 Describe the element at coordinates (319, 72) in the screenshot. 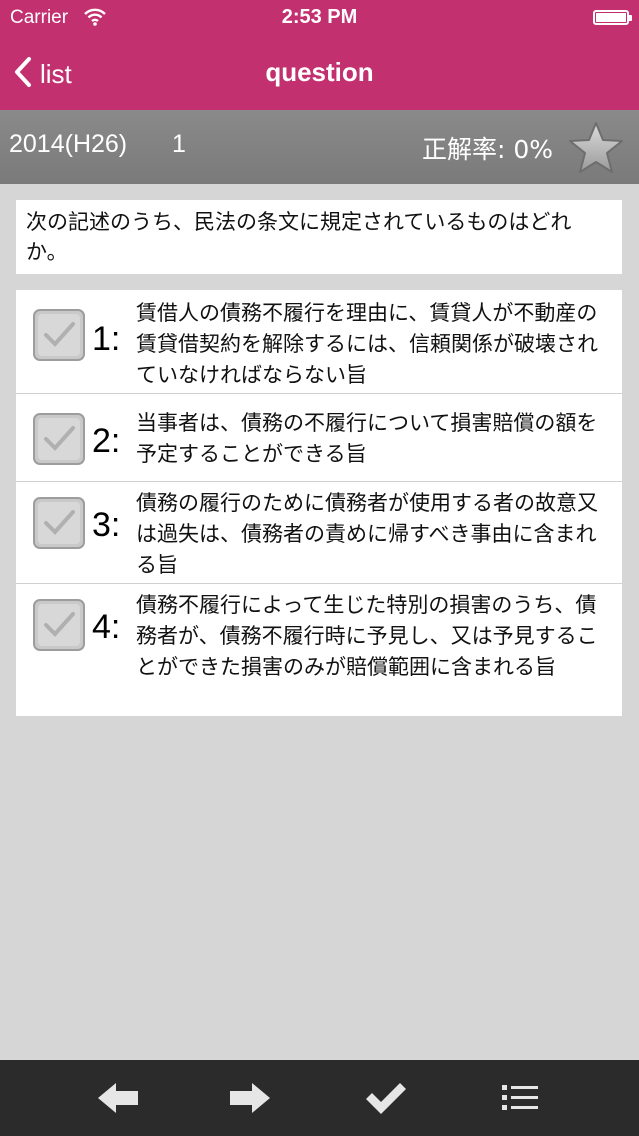

I see `nav-title: question` at that location.